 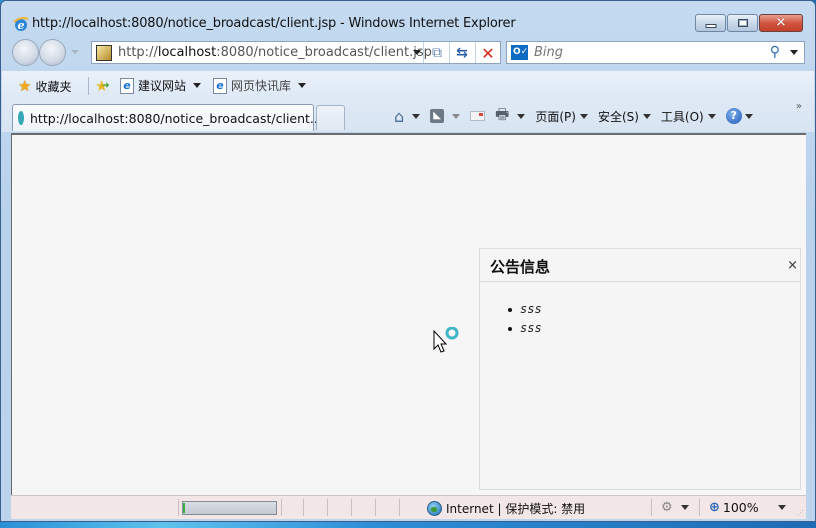 I want to click on loading-icon, so click(x=21, y=118).